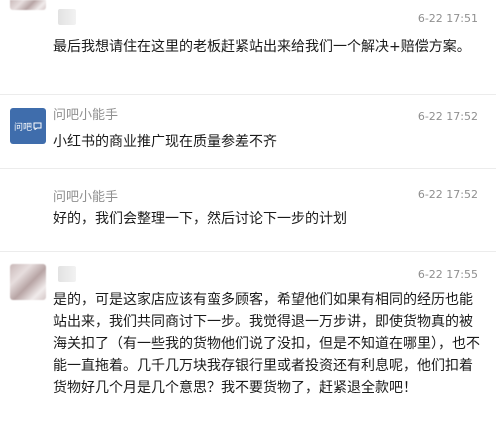 The width and height of the screenshot is (496, 429). What do you see at coordinates (22, 127) in the screenshot?
I see `avatar-logo-text: 问吧` at bounding box center [22, 127].